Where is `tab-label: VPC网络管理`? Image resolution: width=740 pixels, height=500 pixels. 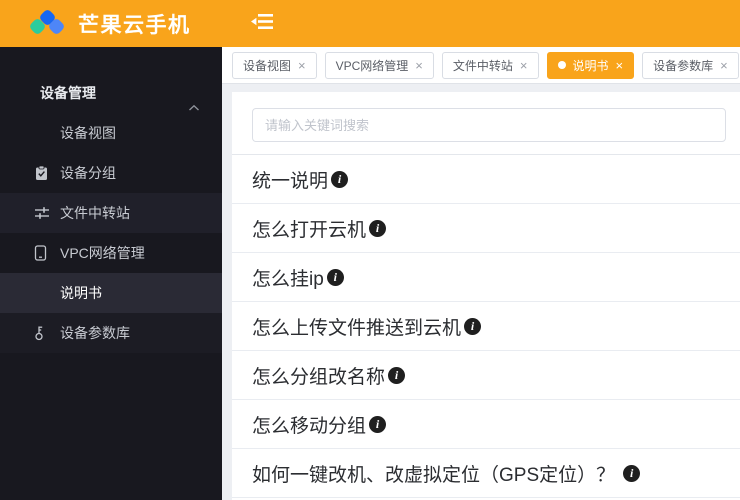
tab-label: VPC网络管理 is located at coordinates (372, 65).